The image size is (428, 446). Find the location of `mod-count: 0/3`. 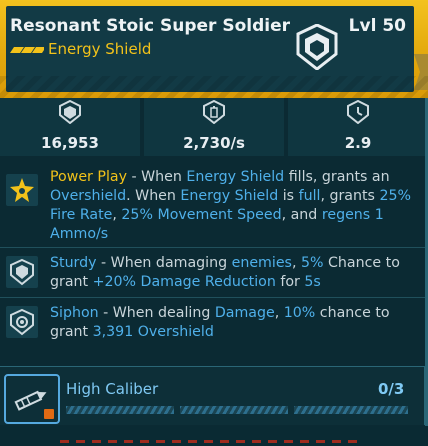

mod-count: 0/3 is located at coordinates (391, 389).